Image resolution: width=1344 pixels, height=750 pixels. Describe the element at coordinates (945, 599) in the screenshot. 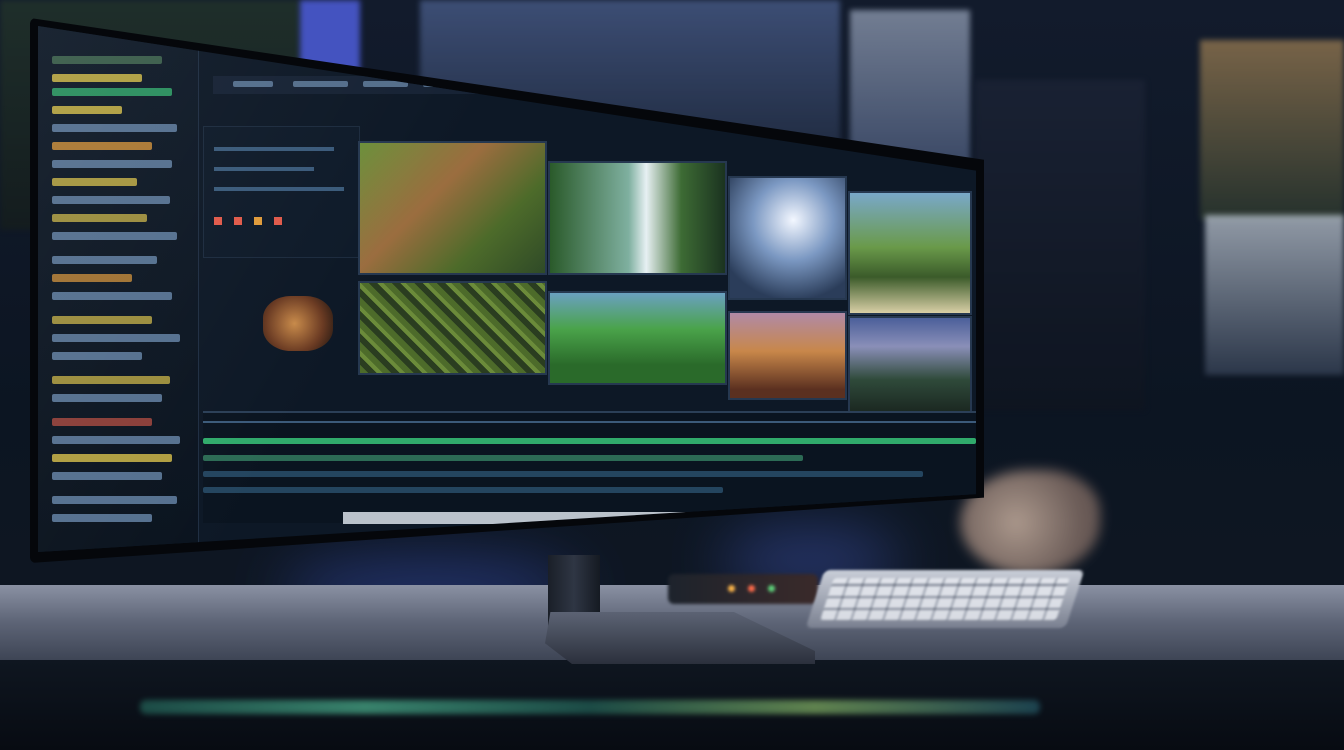

I see `keyboard` at that location.